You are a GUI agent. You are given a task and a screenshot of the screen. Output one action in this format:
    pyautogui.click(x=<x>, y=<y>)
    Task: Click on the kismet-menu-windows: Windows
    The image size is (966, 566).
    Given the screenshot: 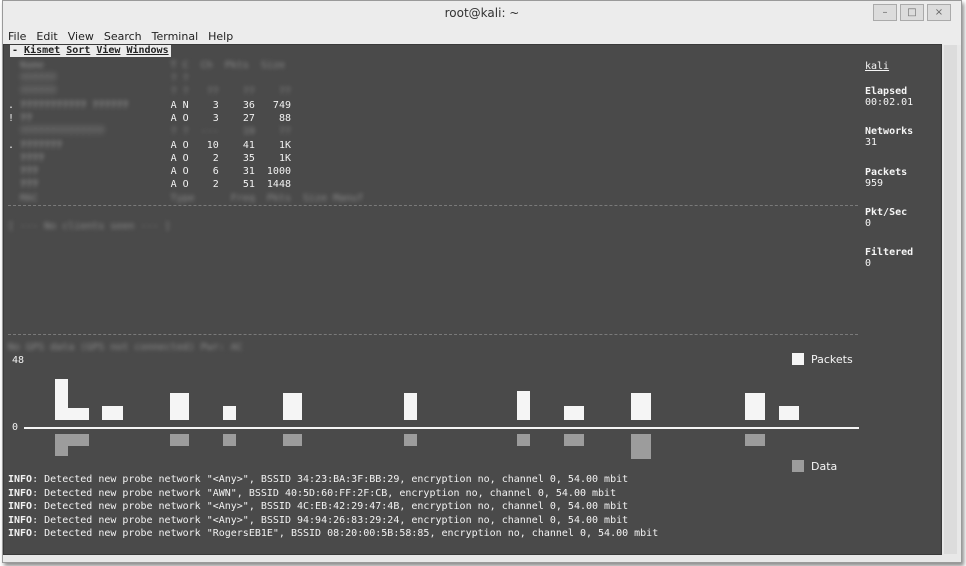 What is the action you would take?
    pyautogui.click(x=147, y=50)
    